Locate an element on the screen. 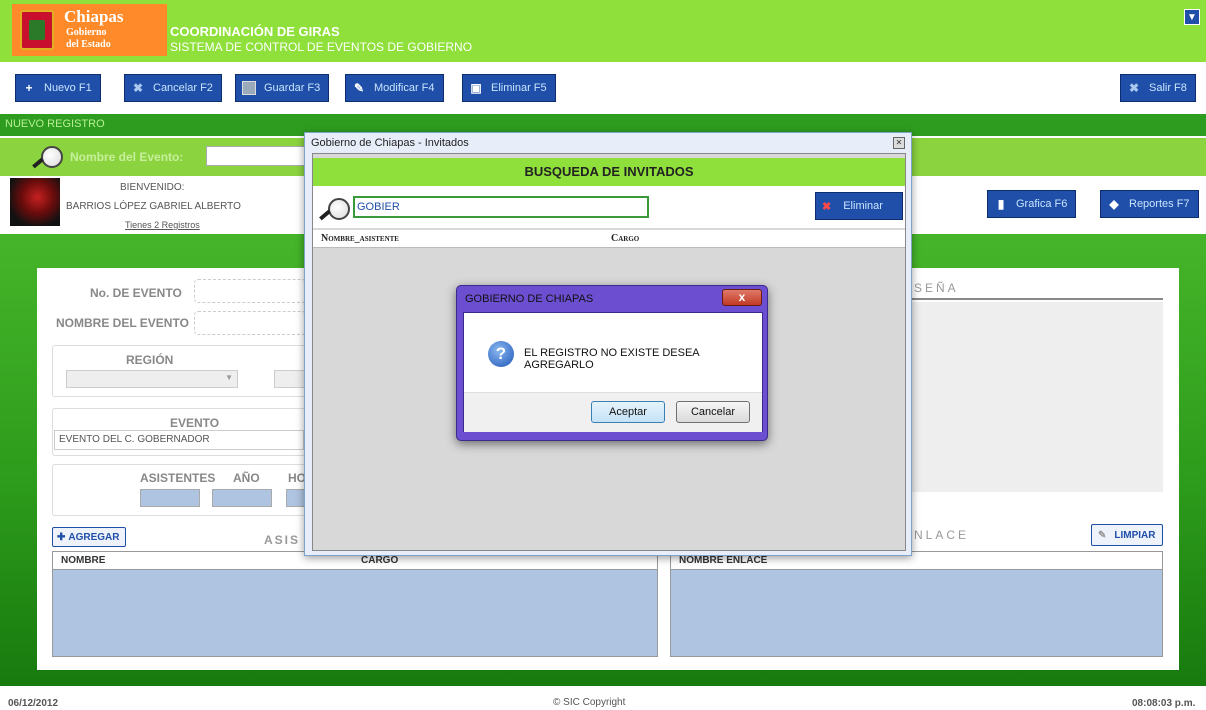 The height and width of the screenshot is (710, 1206). grafica-label: Grafica F6 is located at coordinates (1042, 204).